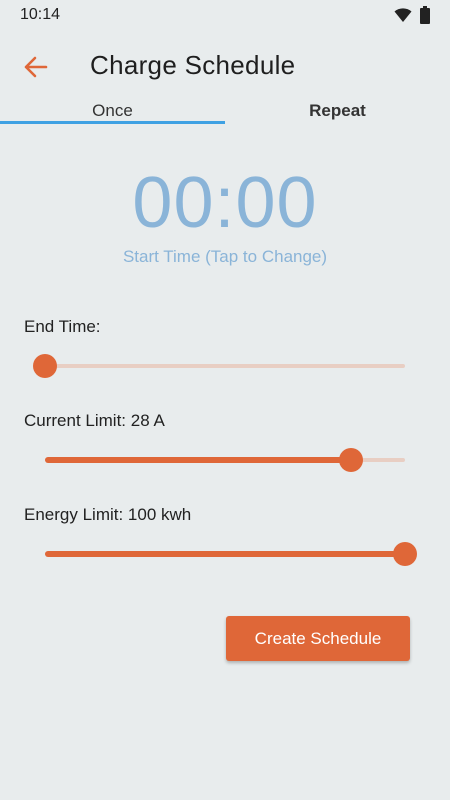  I want to click on page-title: Charge Schedule, so click(193, 65).